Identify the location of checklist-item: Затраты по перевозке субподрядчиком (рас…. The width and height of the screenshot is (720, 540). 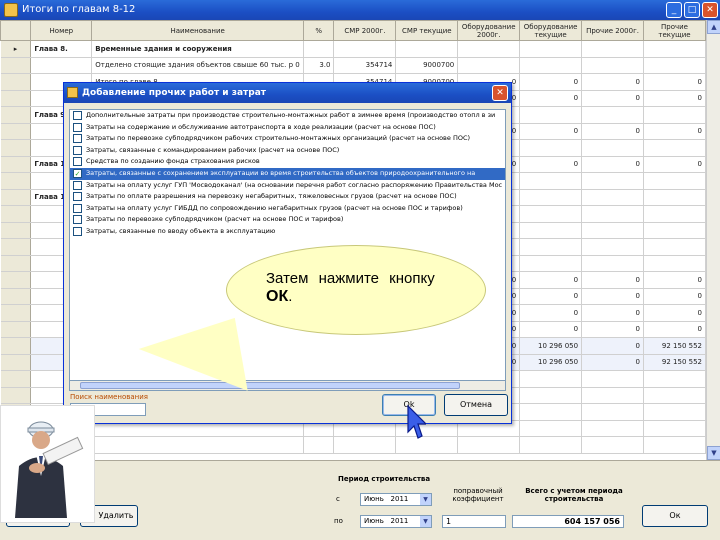
(287, 220).